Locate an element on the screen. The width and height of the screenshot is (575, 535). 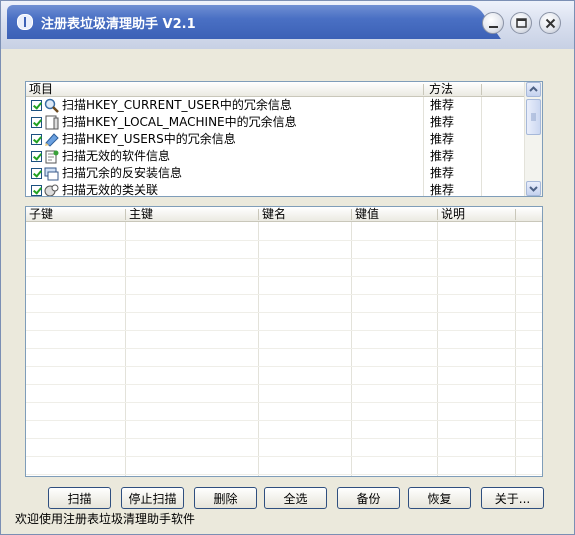
scan-option-row: 扫描无效的类关联 推荐 is located at coordinates (276, 189).